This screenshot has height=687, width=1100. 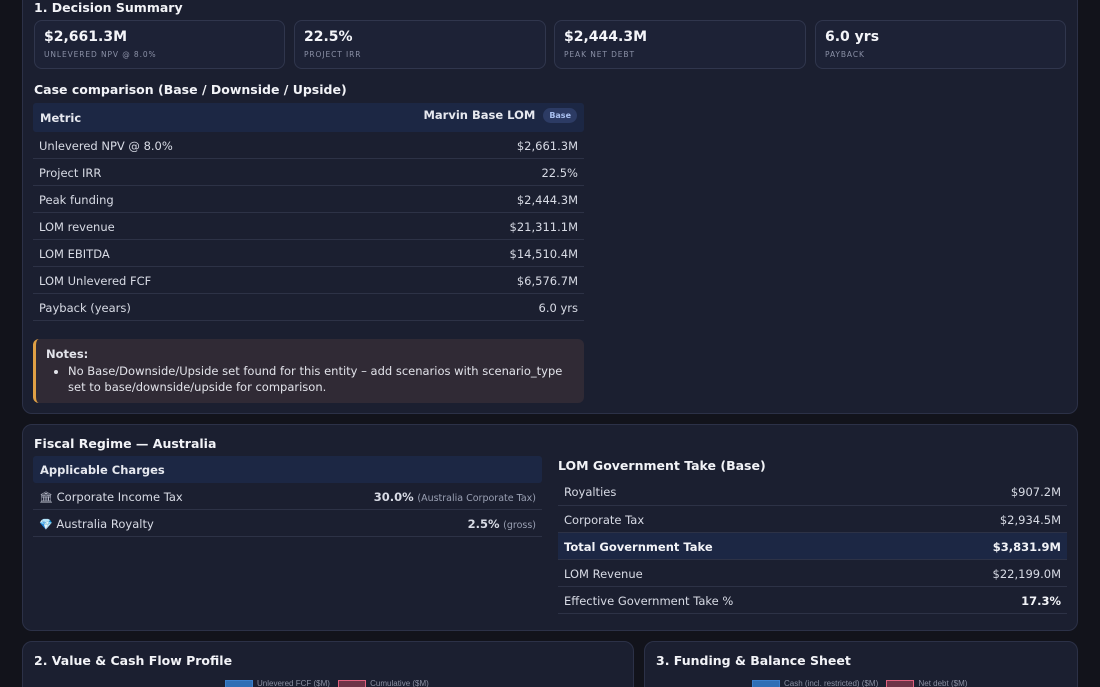 What do you see at coordinates (547, 146) in the screenshot?
I see `row-value: $2,661.3M` at bounding box center [547, 146].